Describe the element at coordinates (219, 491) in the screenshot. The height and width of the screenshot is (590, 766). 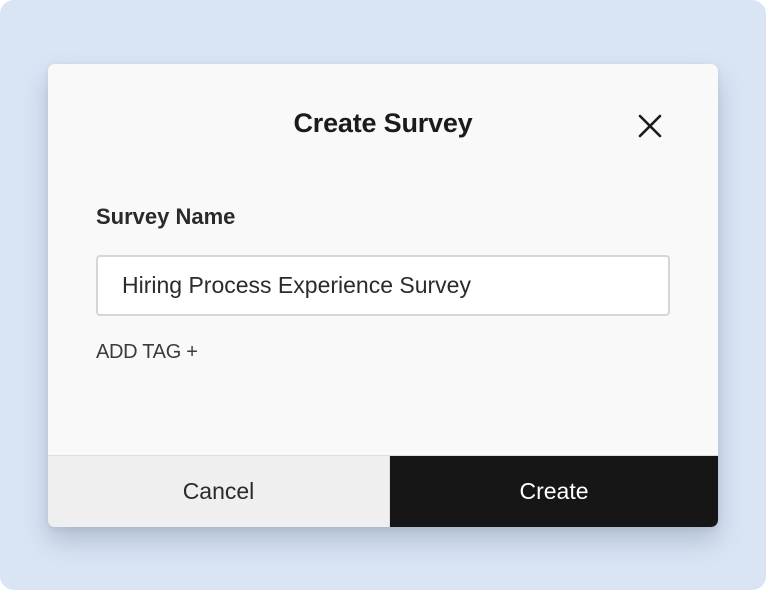
I see `cancel-button: Cancel` at that location.